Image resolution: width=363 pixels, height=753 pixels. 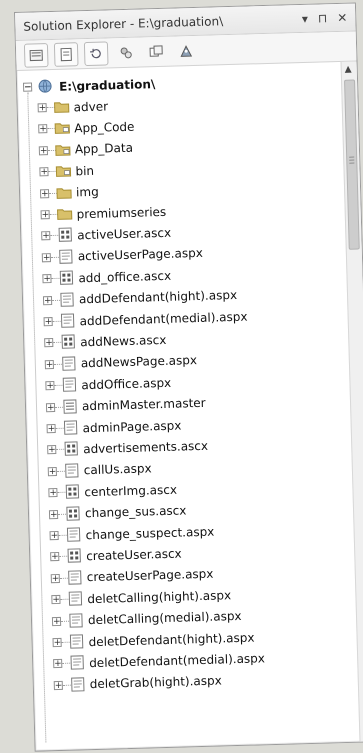 What do you see at coordinates (156, 51) in the screenshot?
I see `nest-related-files-icon` at bounding box center [156, 51].